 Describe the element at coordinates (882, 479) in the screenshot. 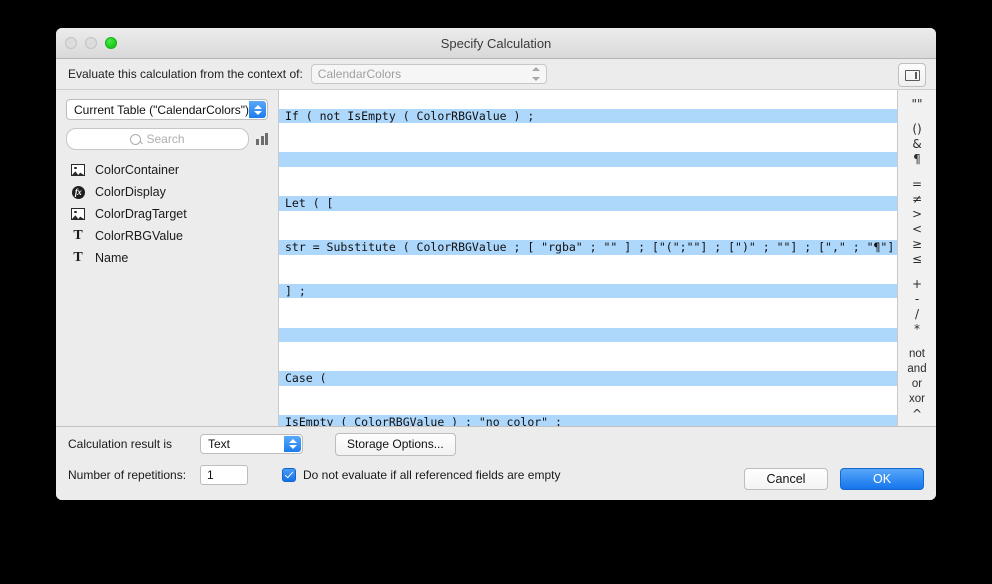

I see `ok-button: OK` at that location.